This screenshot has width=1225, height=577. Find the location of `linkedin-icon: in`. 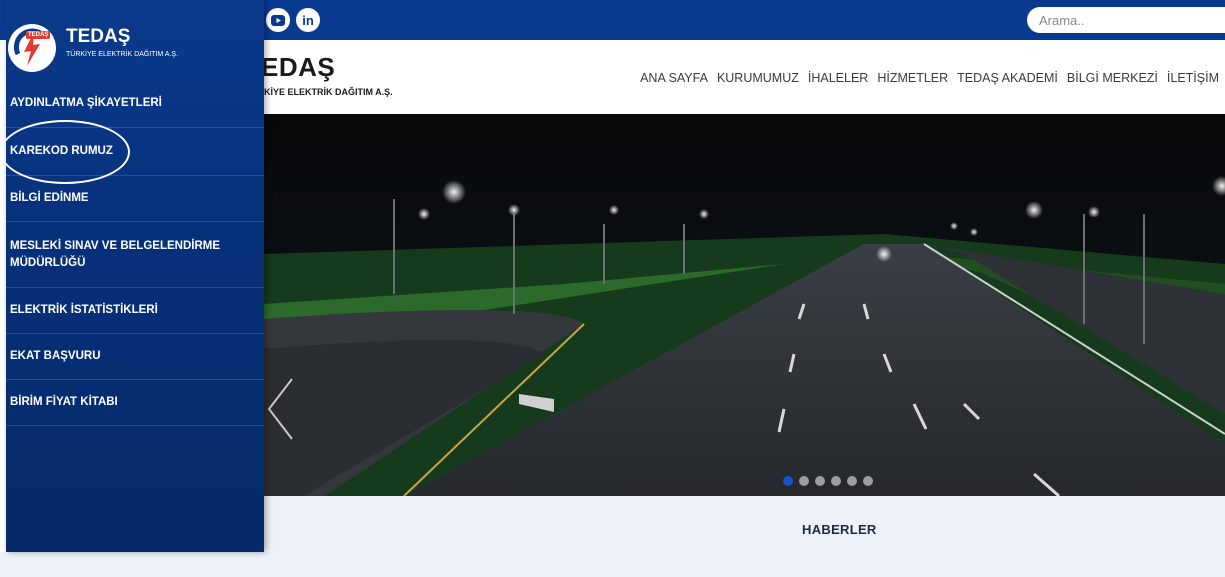

linkedin-icon: in is located at coordinates (308, 20).